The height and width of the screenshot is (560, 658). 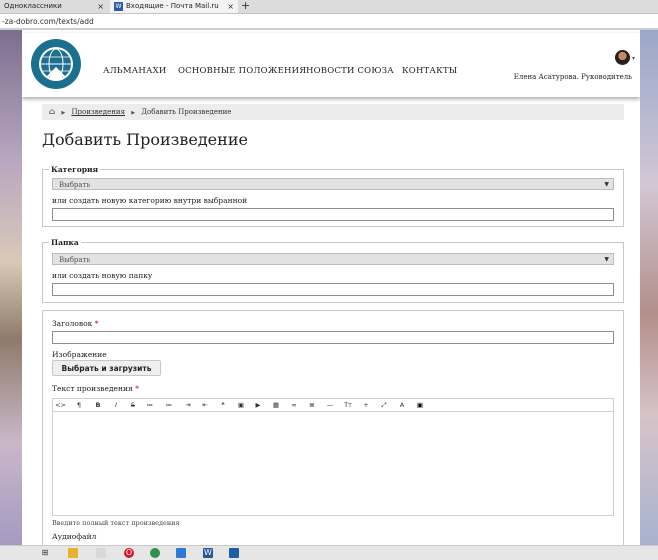 What do you see at coordinates (429, 71) in the screenshot?
I see `nav-contacts: КОНТАКТЫ` at bounding box center [429, 71].